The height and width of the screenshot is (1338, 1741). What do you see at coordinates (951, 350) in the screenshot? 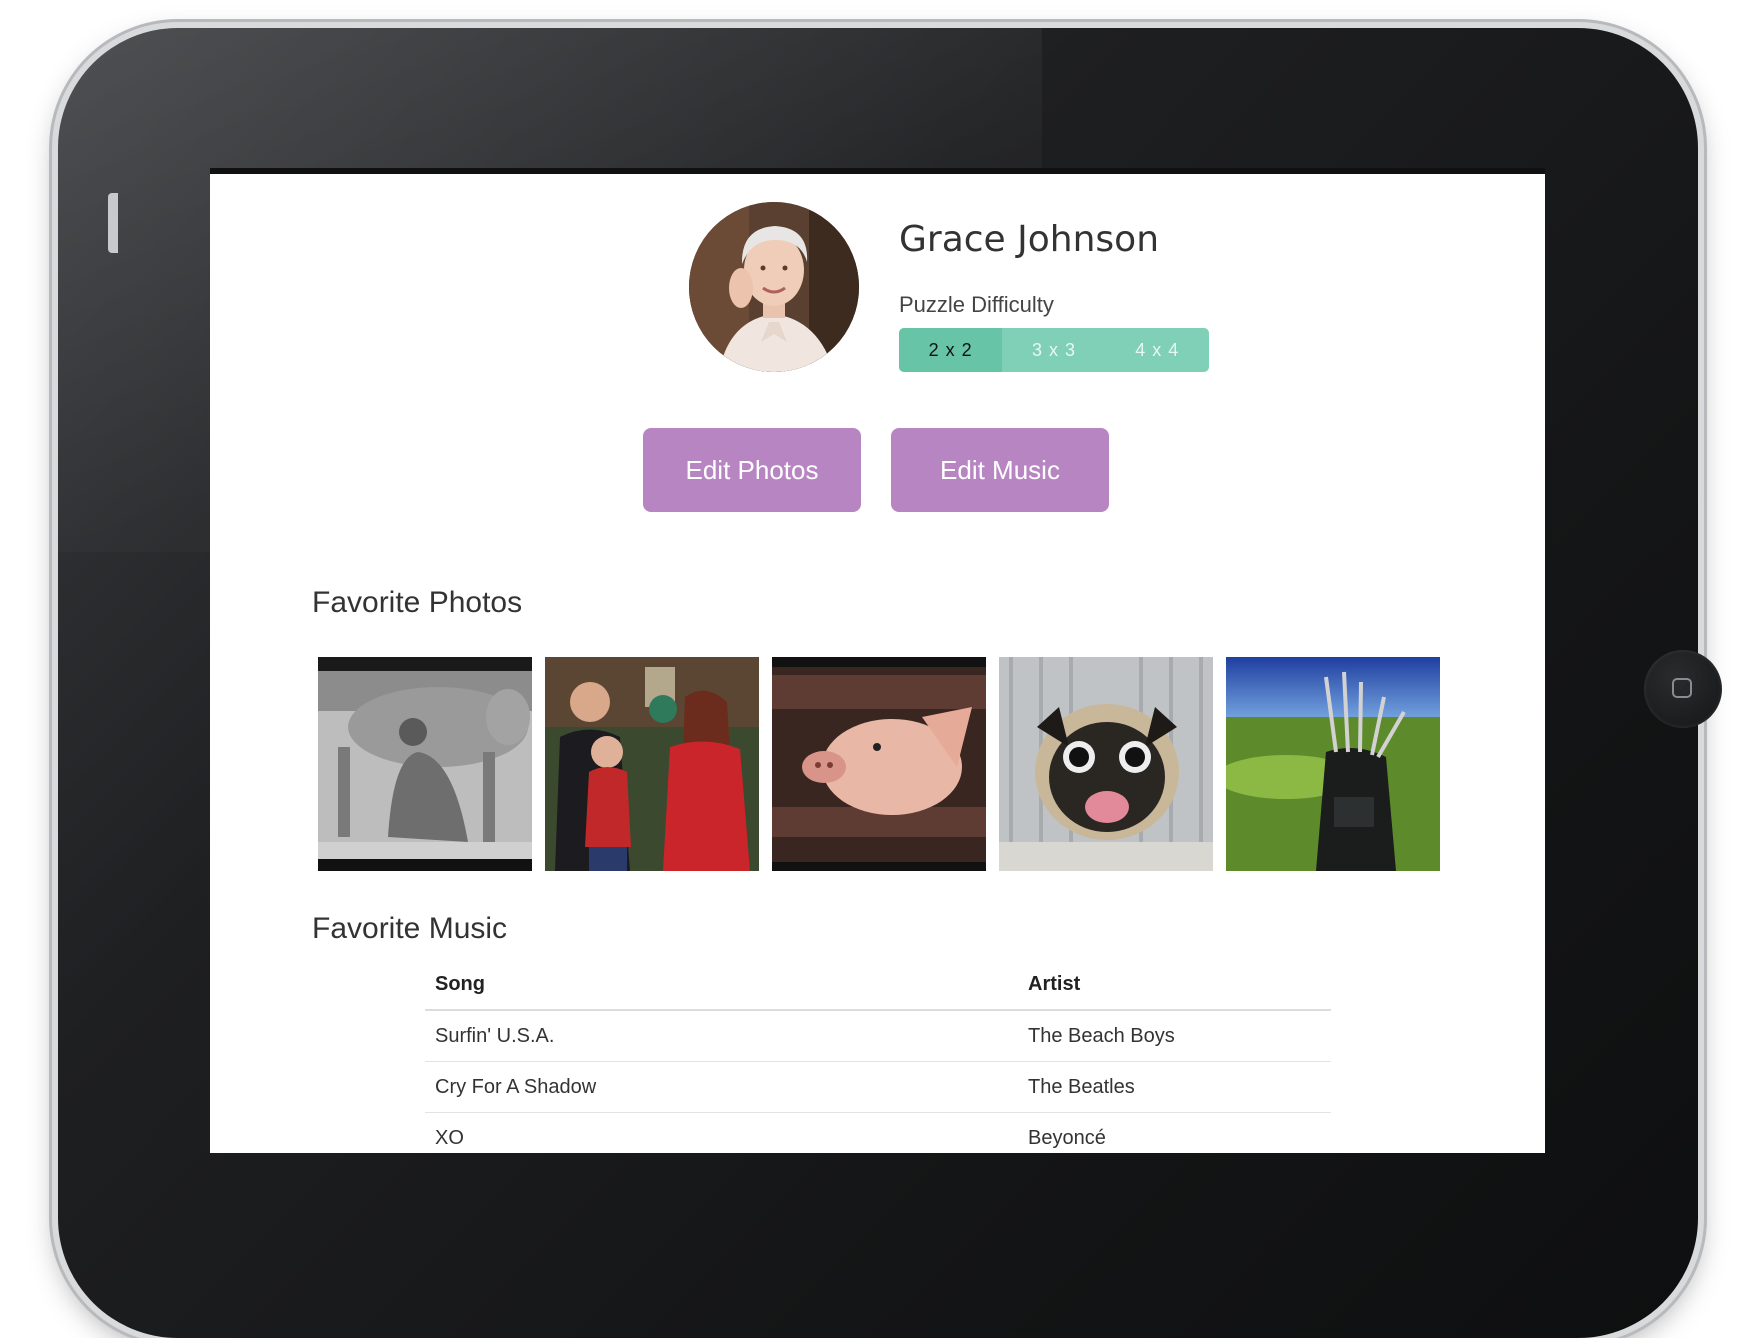
I see `difficulty-option-2x2: 2 x 2` at bounding box center [951, 350].